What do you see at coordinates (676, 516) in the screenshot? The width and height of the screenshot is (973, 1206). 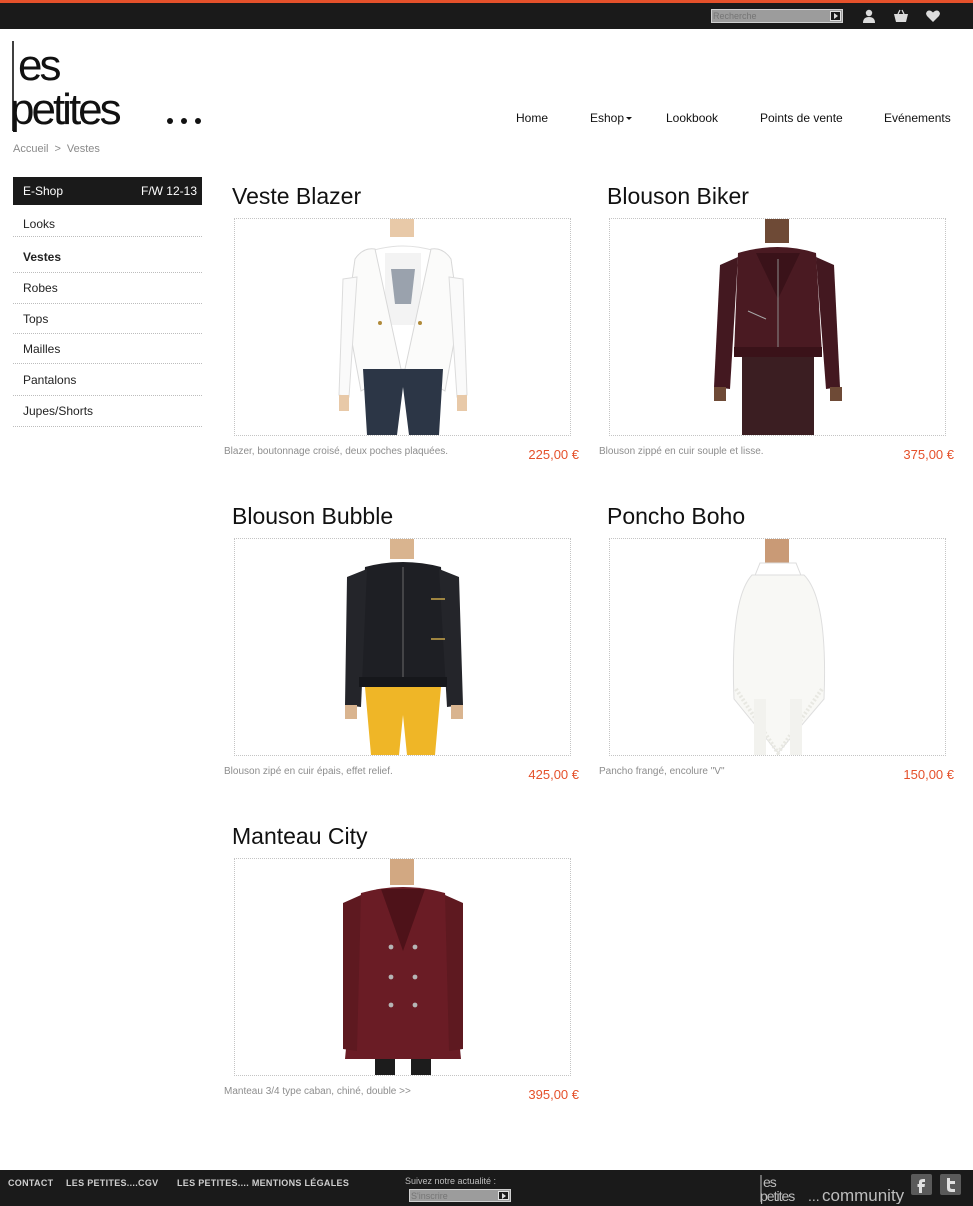 I see `product-title: Poncho Boho` at bounding box center [676, 516].